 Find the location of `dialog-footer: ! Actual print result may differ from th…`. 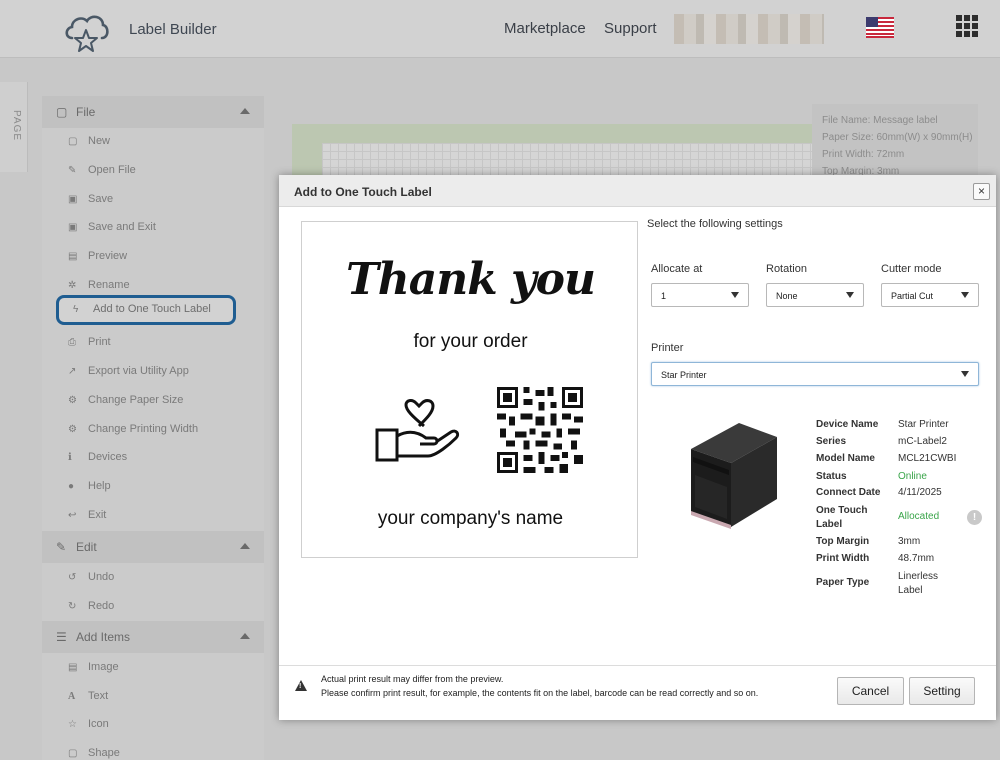

dialog-footer: ! Actual print result may differ from th… is located at coordinates (637, 692).